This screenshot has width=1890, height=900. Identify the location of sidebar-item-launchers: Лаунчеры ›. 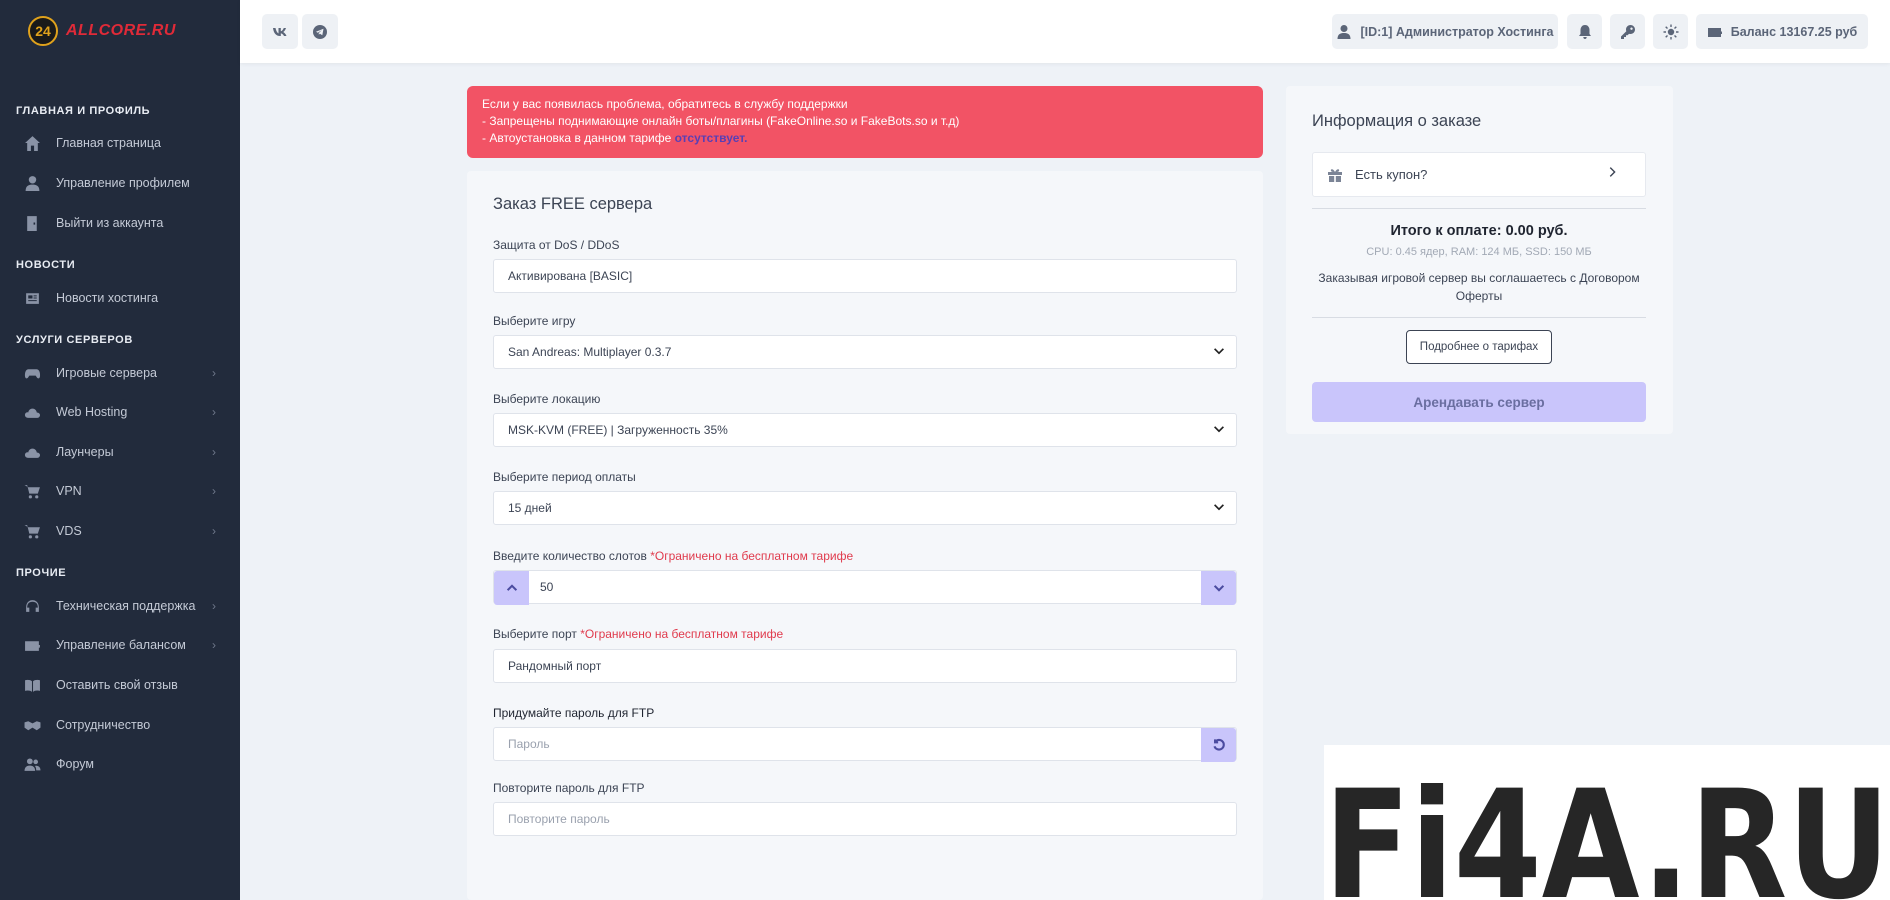
(120, 452).